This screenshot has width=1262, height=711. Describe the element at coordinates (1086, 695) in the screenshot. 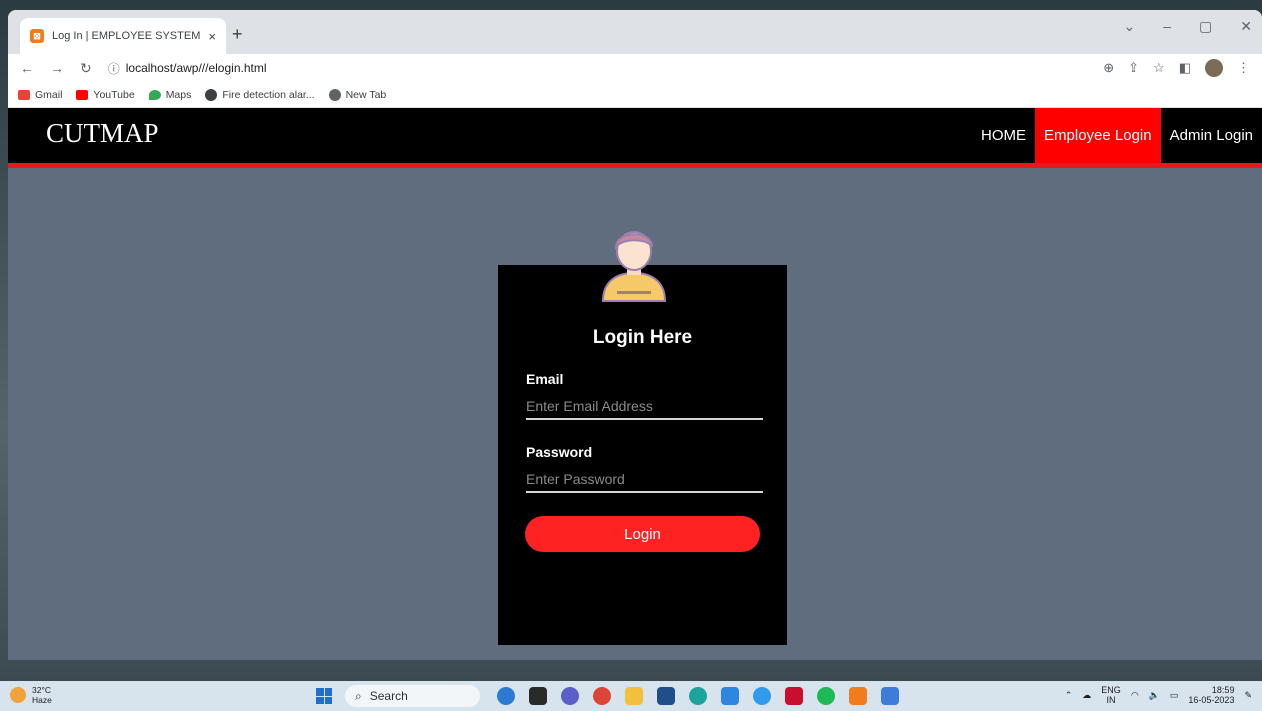

I see `onedrive-icon: ☁` at that location.